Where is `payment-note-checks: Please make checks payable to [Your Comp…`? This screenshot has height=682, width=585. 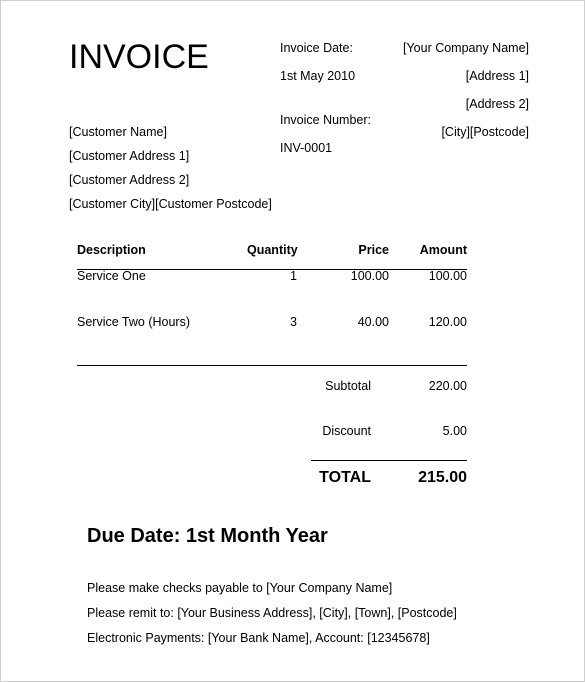 payment-note-checks: Please make checks payable to [Your Comp… is located at coordinates (240, 588).